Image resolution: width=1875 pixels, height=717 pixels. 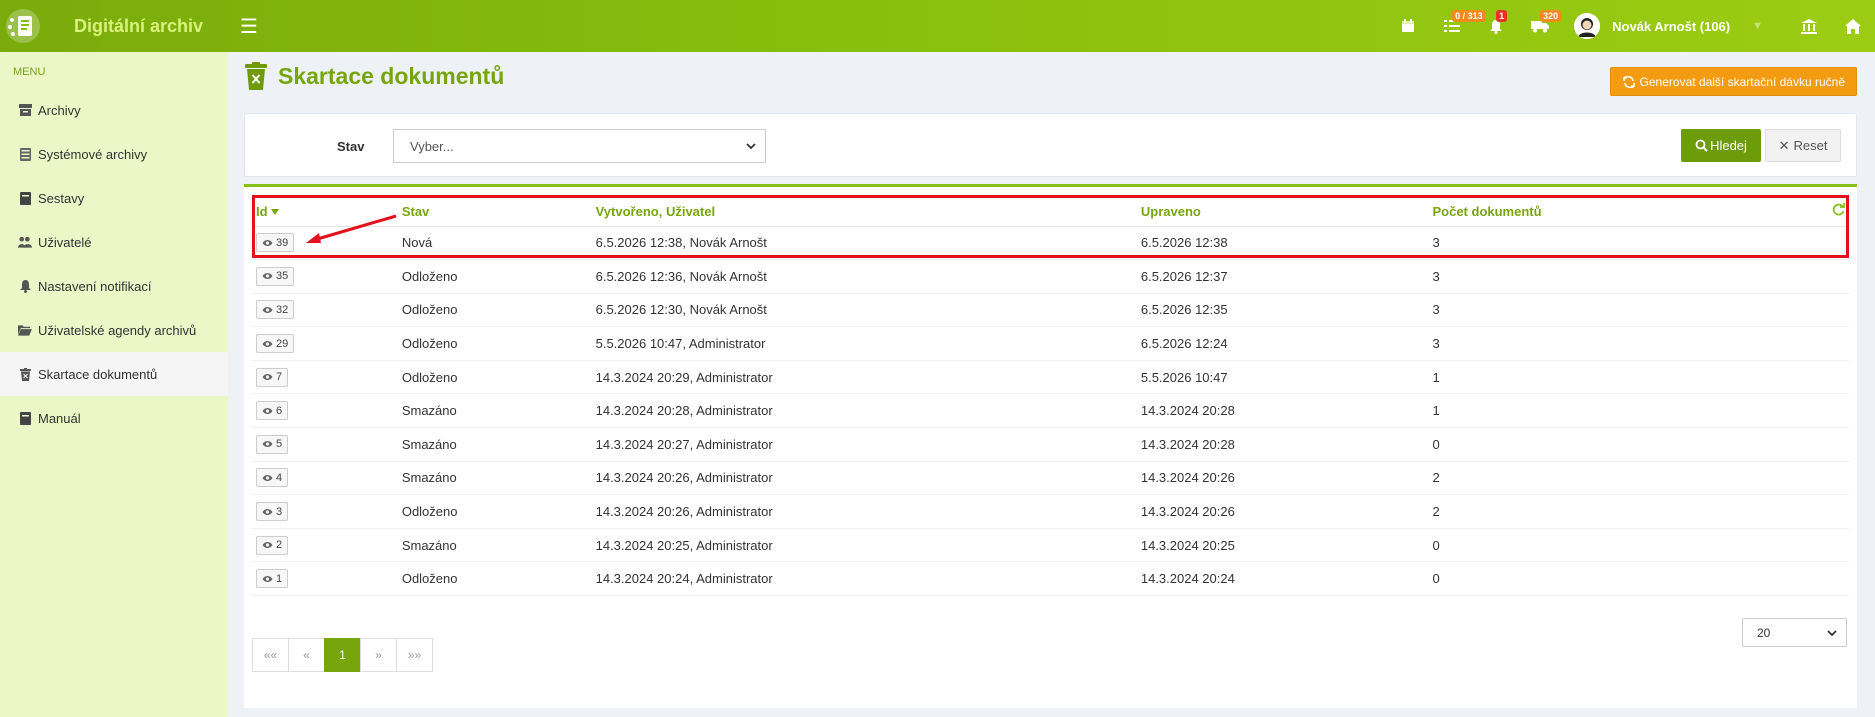 I want to click on cell-id: 35, so click(x=325, y=276).